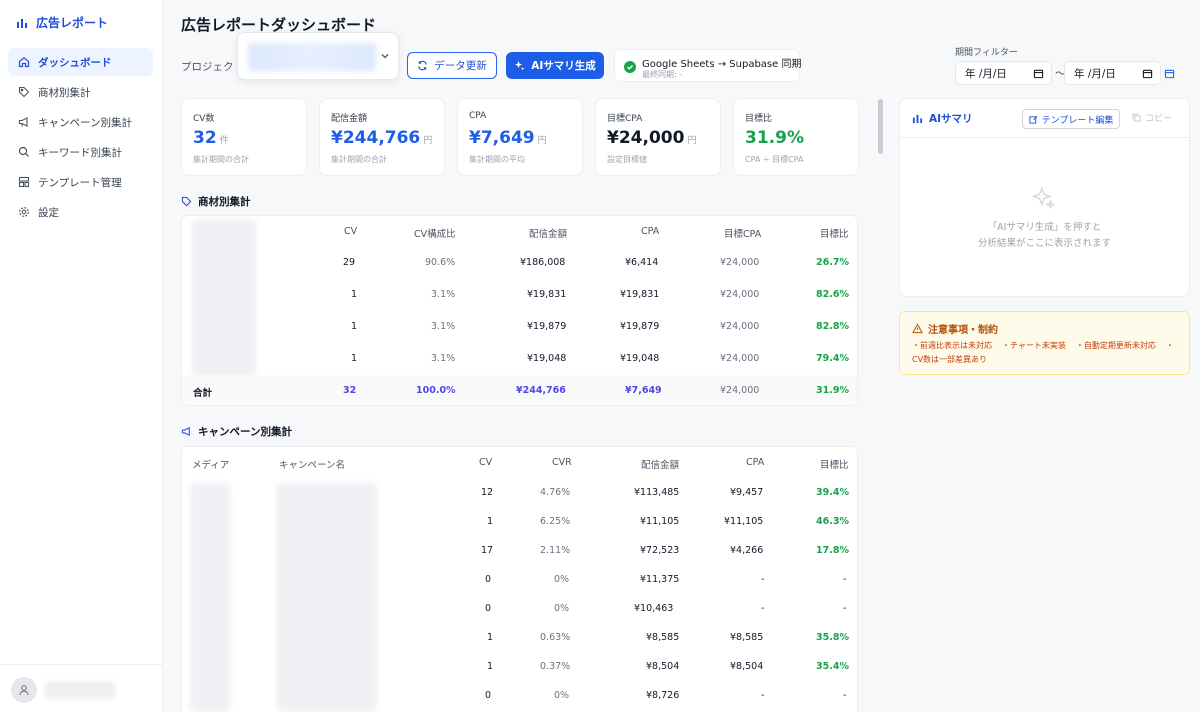 The height and width of the screenshot is (712, 1200). I want to click on user-name-redacted, so click(80, 690).